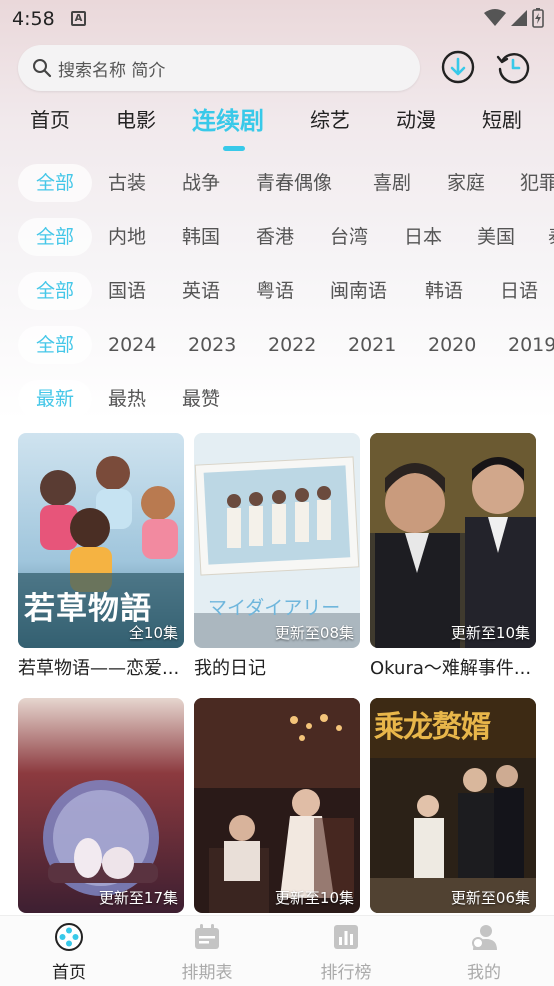 This screenshot has width=554, height=986. Describe the element at coordinates (132, 345) in the screenshot. I see `year-chip: 2024` at that location.